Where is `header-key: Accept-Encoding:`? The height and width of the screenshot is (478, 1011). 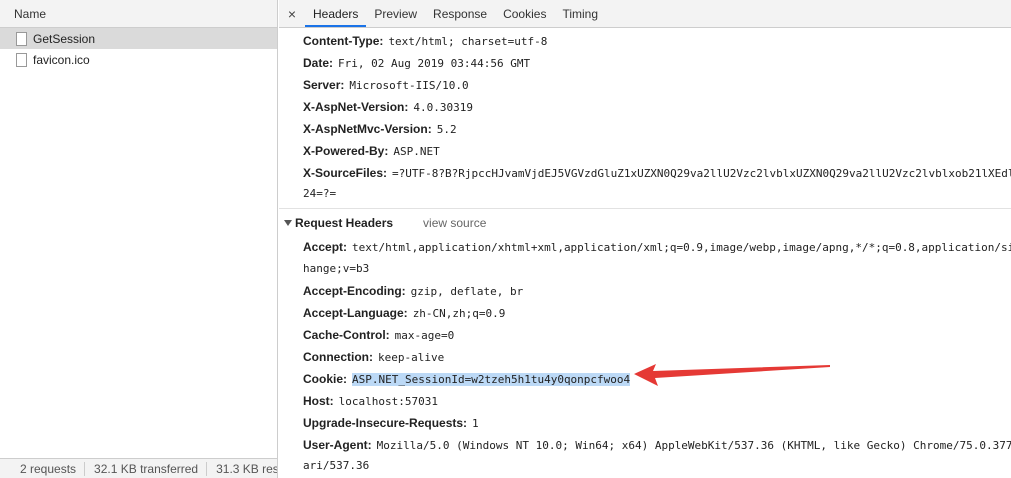 header-key: Accept-Encoding: is located at coordinates (354, 291).